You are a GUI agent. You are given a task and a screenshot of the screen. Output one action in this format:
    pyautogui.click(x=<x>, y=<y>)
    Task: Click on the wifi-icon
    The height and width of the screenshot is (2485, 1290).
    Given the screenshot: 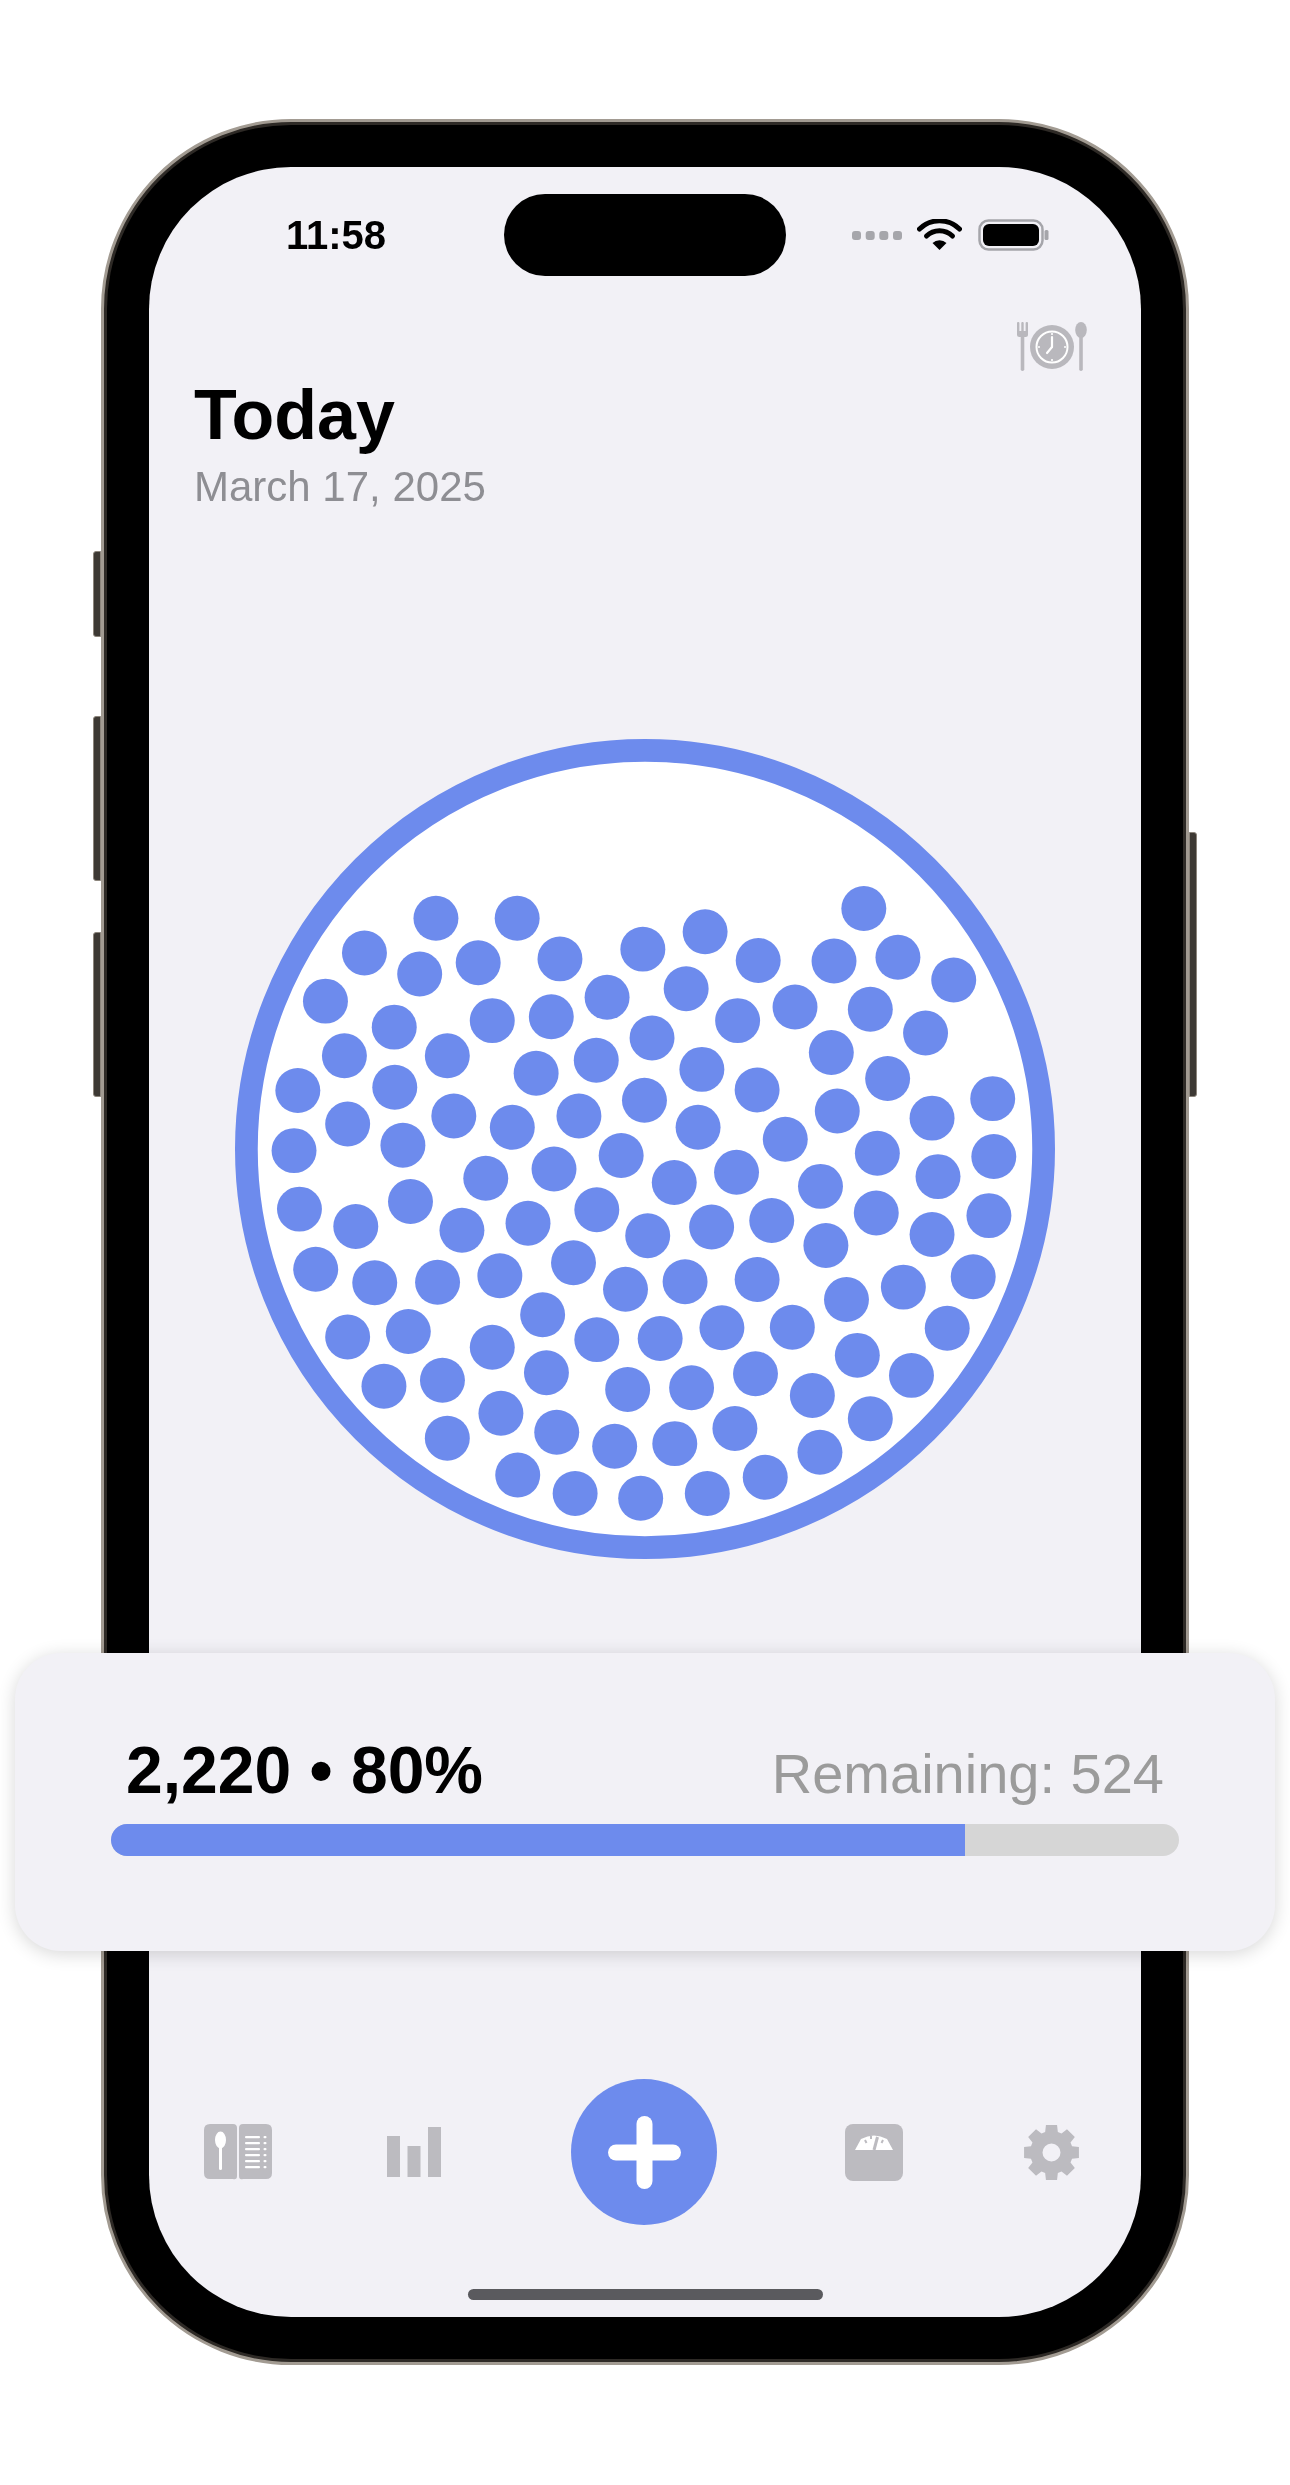 What is the action you would take?
    pyautogui.click(x=939, y=235)
    